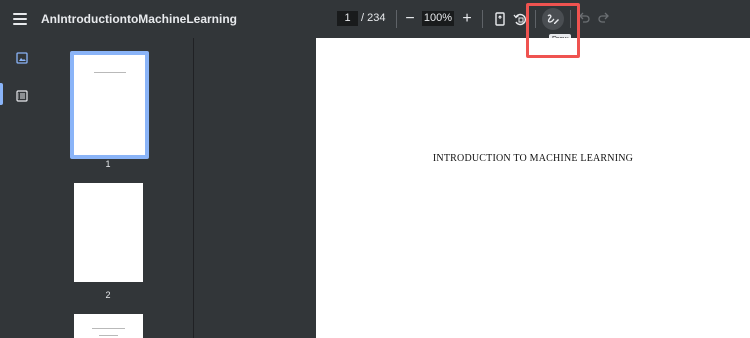 The height and width of the screenshot is (338, 750). I want to click on draw-icon, so click(553, 19).